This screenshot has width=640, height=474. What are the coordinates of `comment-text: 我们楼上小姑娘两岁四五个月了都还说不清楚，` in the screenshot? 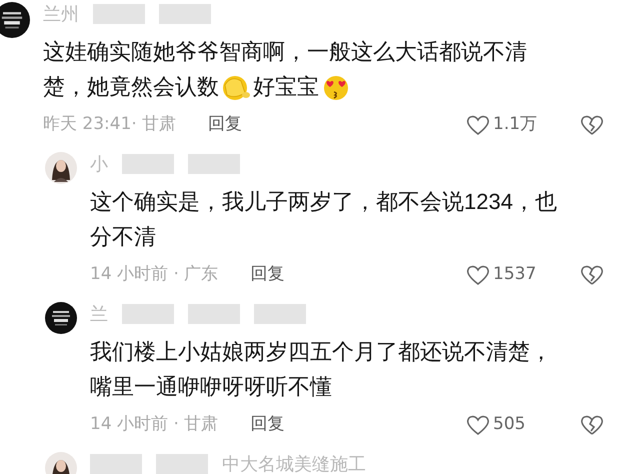 It's located at (321, 352).